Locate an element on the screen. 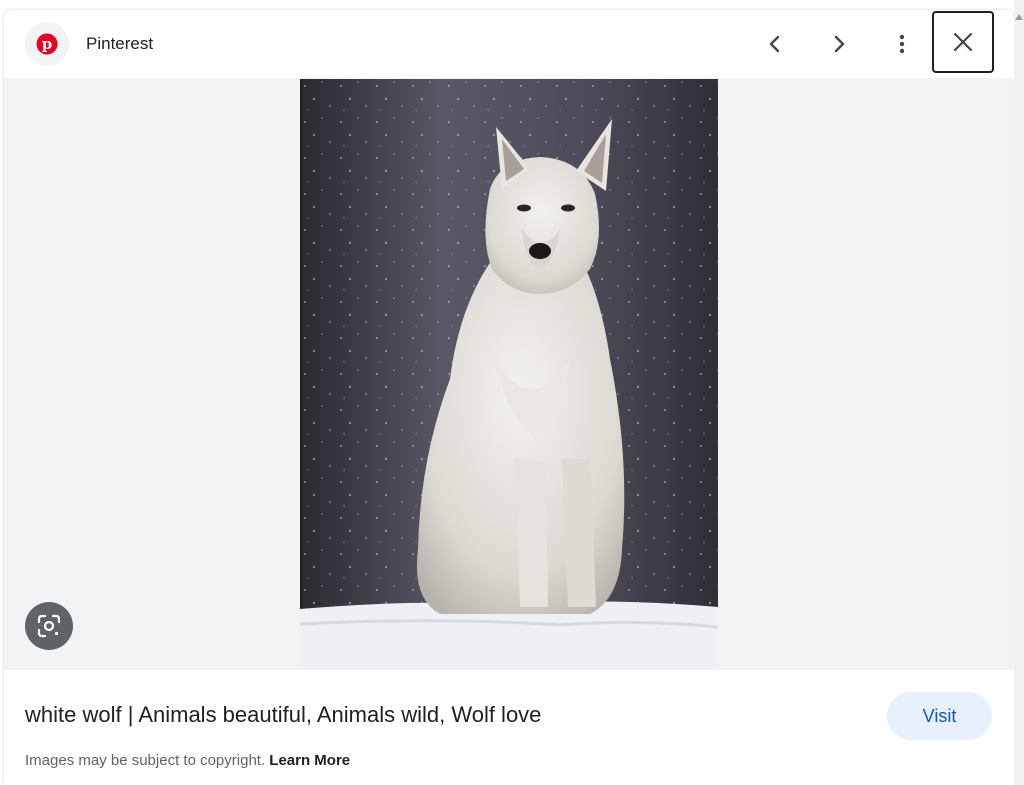 This screenshot has width=1024, height=785. copyright-text: Images may be subject to copyright. is located at coordinates (145, 760).